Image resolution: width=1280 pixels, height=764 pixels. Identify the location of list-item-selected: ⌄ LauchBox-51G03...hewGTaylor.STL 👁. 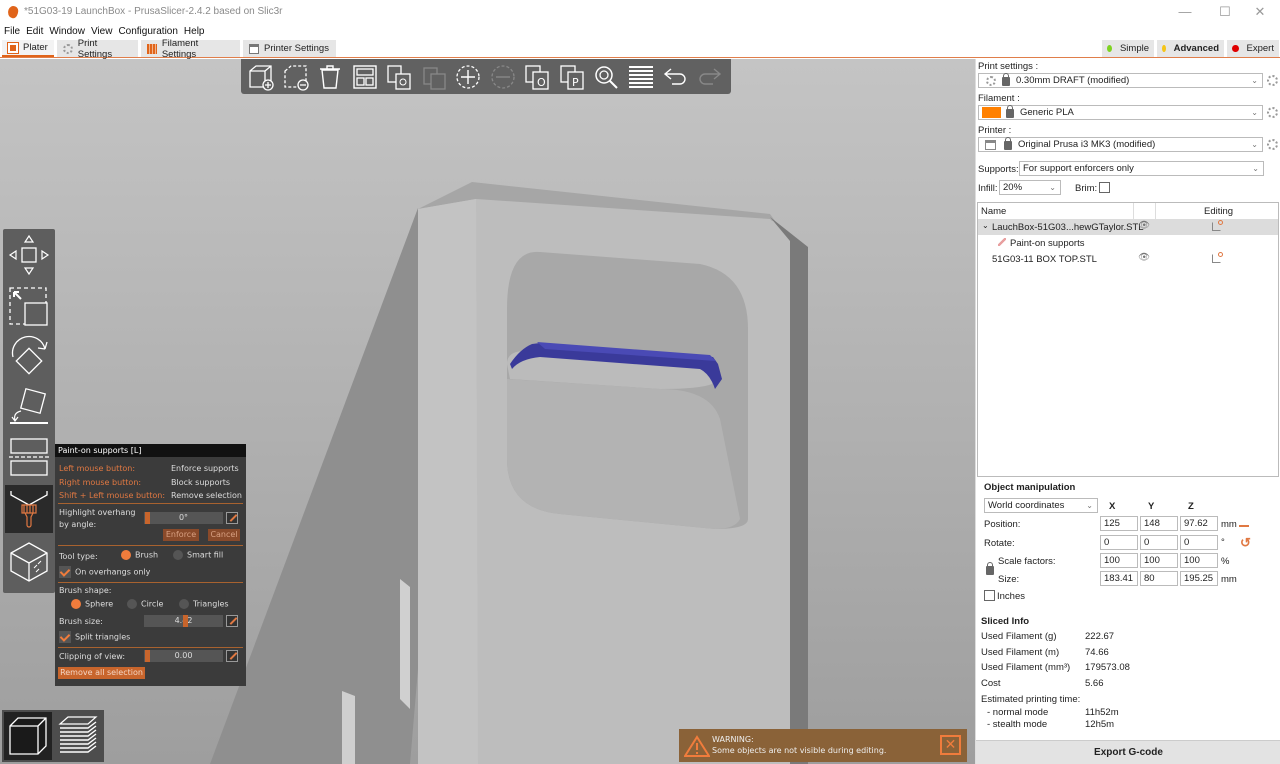
(1128, 227).